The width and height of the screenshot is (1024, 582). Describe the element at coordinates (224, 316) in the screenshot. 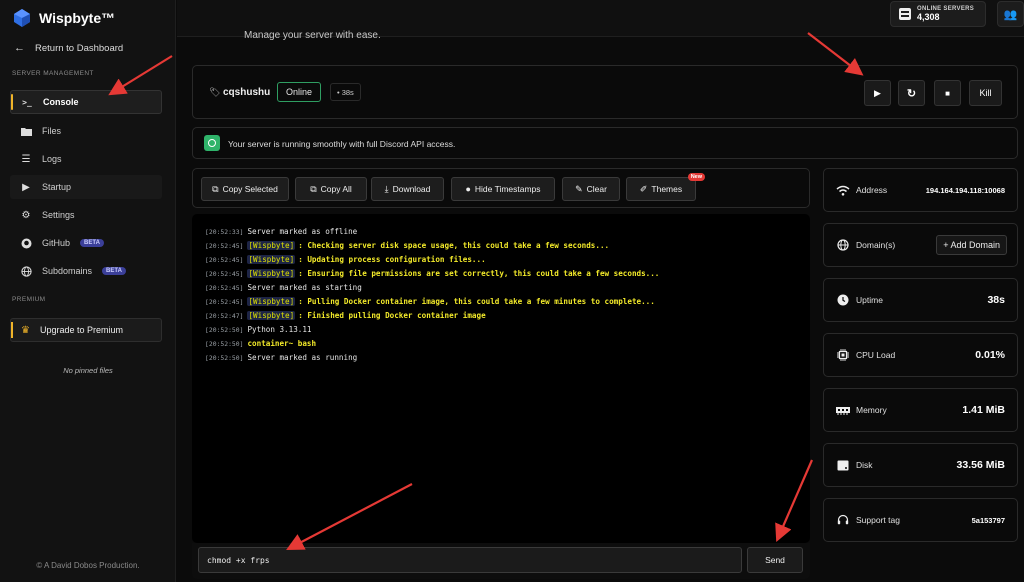

I see `console-timestamp: [20:52:47]` at that location.